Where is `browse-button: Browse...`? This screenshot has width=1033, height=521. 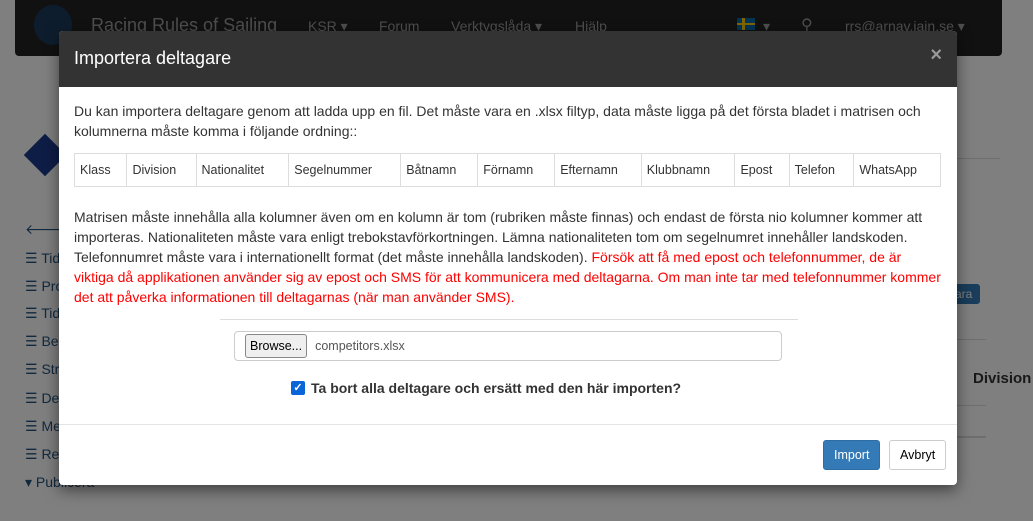 browse-button: Browse... is located at coordinates (276, 346).